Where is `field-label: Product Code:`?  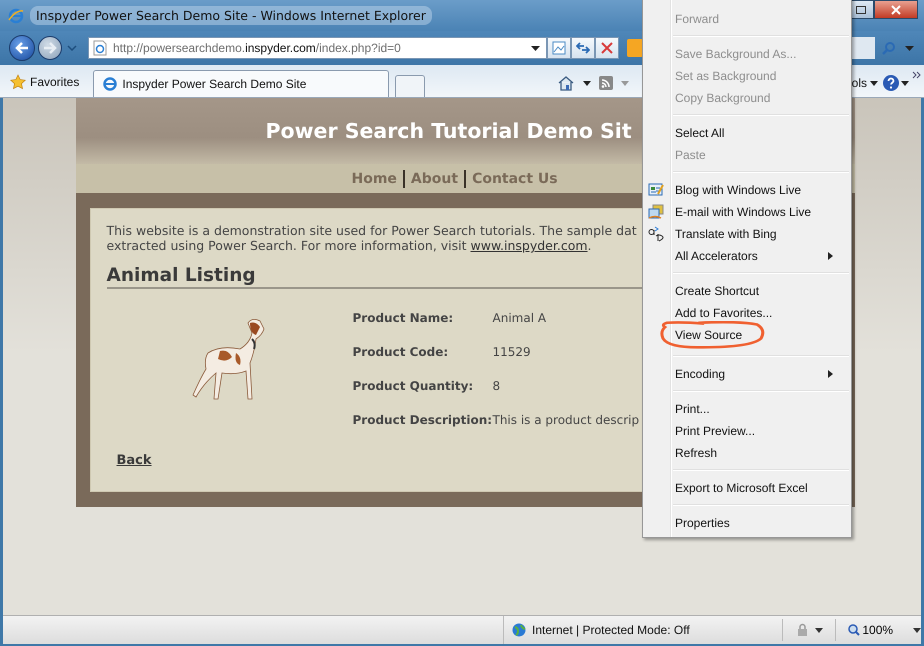
field-label: Product Code: is located at coordinates (401, 352).